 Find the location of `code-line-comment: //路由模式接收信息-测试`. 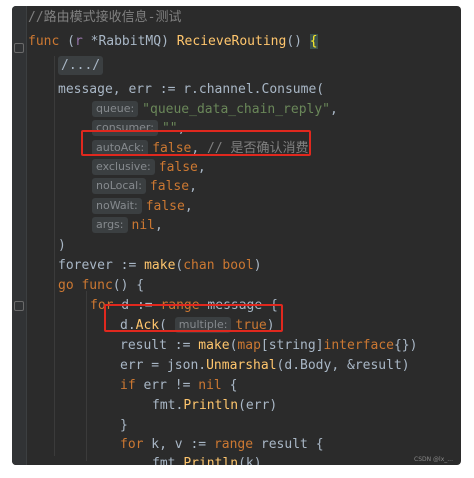

code-line-comment: //路由模式接收信息-测试 is located at coordinates (104, 17).